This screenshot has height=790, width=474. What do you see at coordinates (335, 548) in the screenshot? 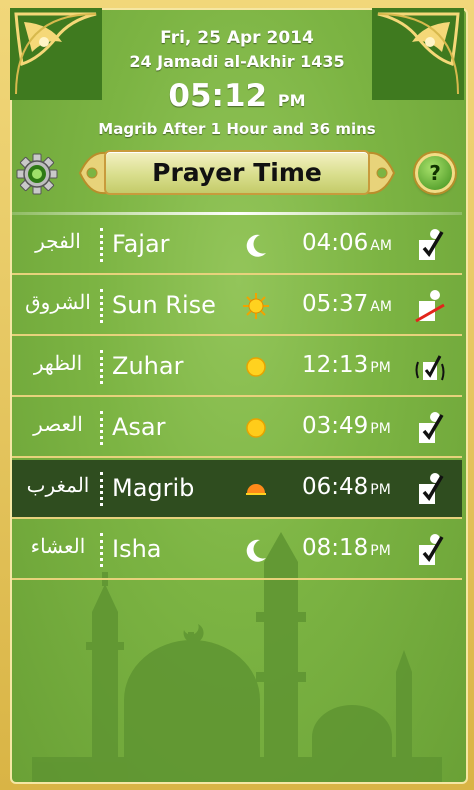
I see `prayer-time-value: 08:18` at bounding box center [335, 548].